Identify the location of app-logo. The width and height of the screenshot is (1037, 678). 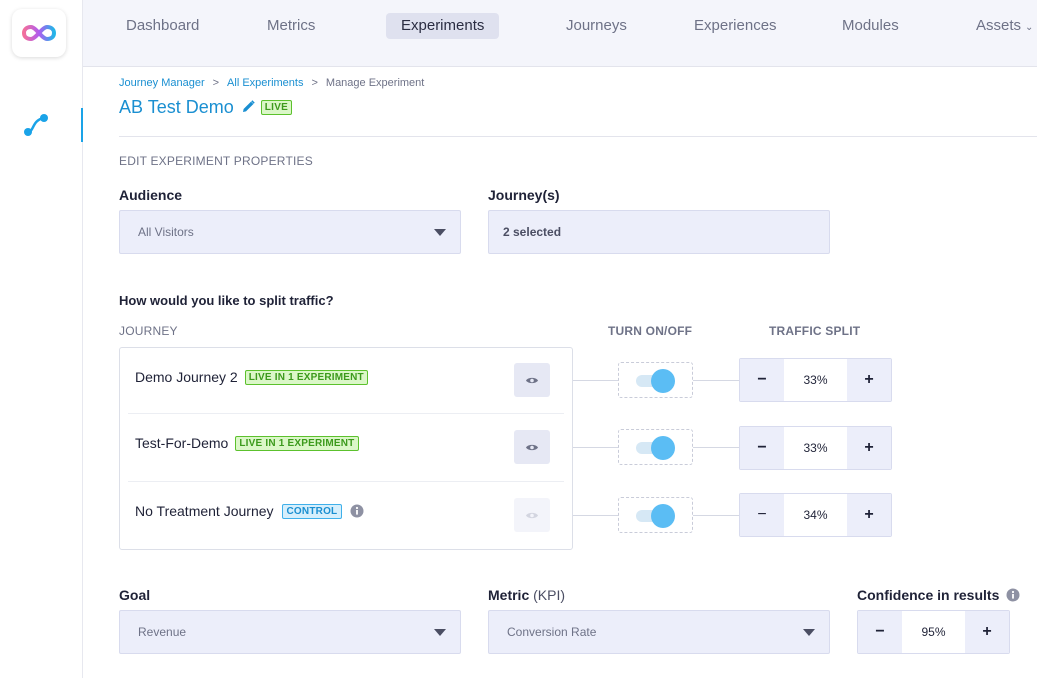
(39, 33).